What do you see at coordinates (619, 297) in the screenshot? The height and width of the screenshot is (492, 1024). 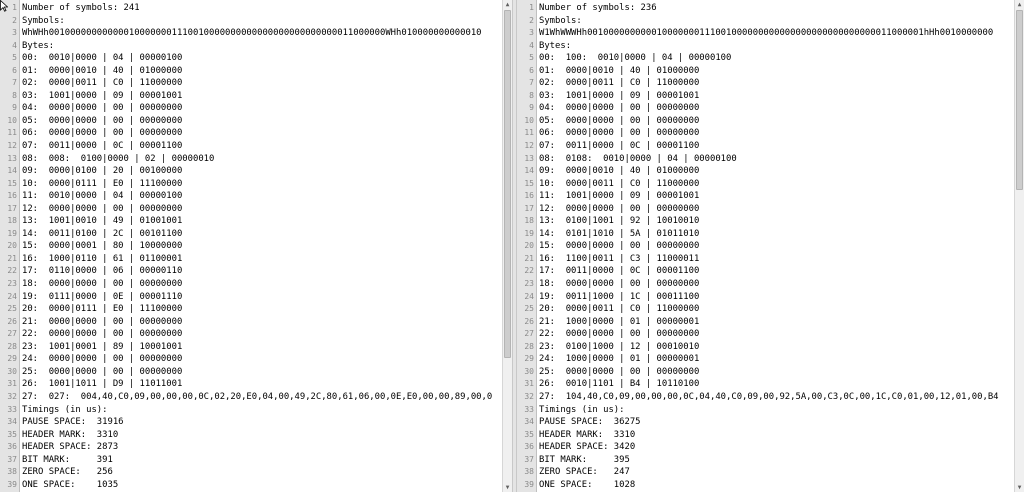 I see `line-text: 19: 0011|1000 | 1C | 00011100` at bounding box center [619, 297].